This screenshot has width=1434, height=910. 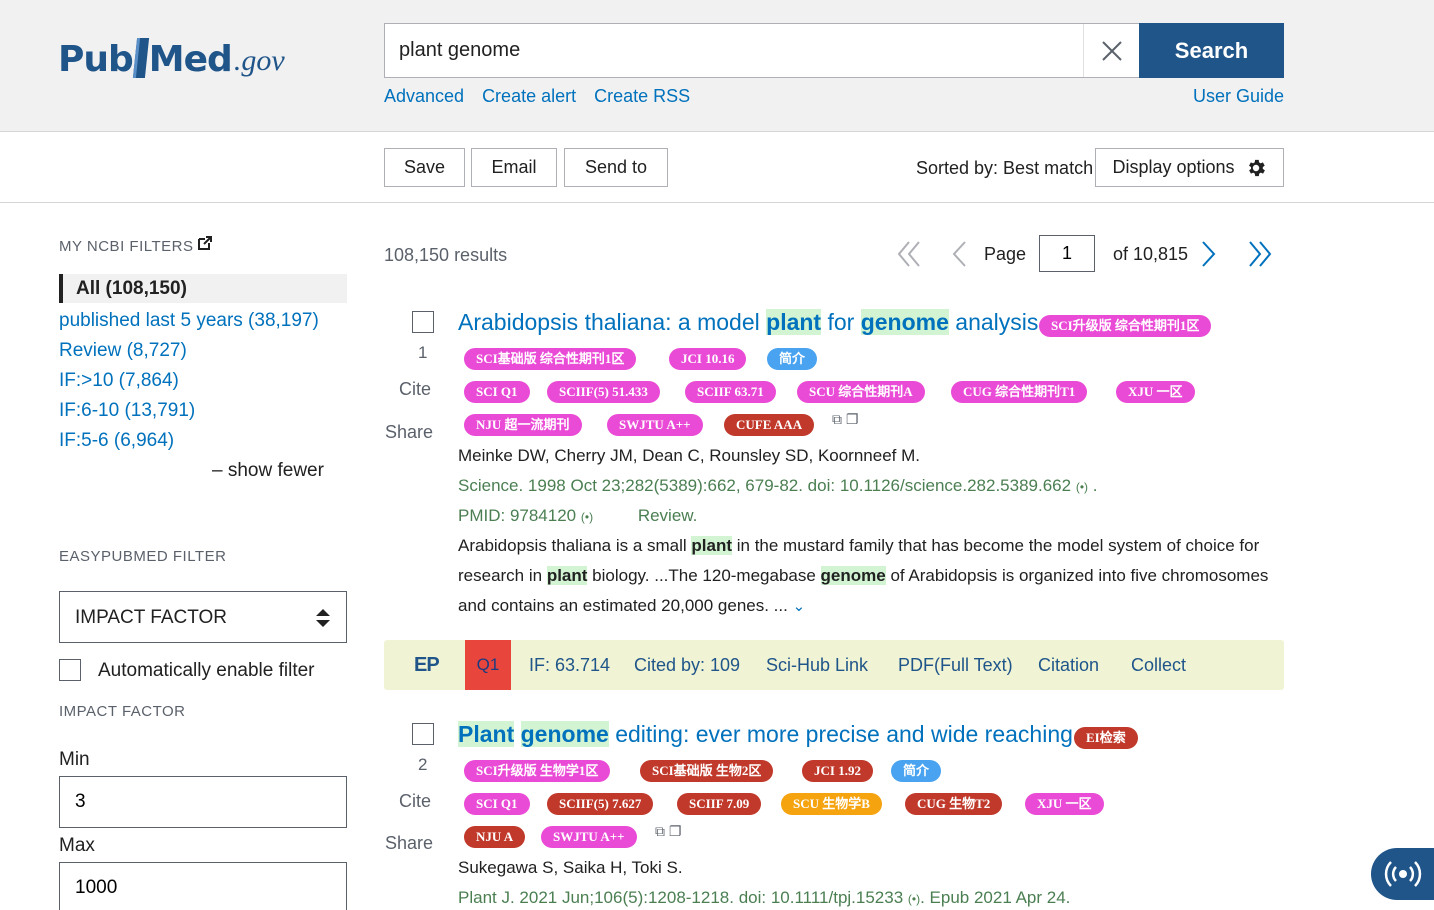 What do you see at coordinates (799, 606) in the screenshot?
I see `expand-snippet-icon: ⌄` at bounding box center [799, 606].